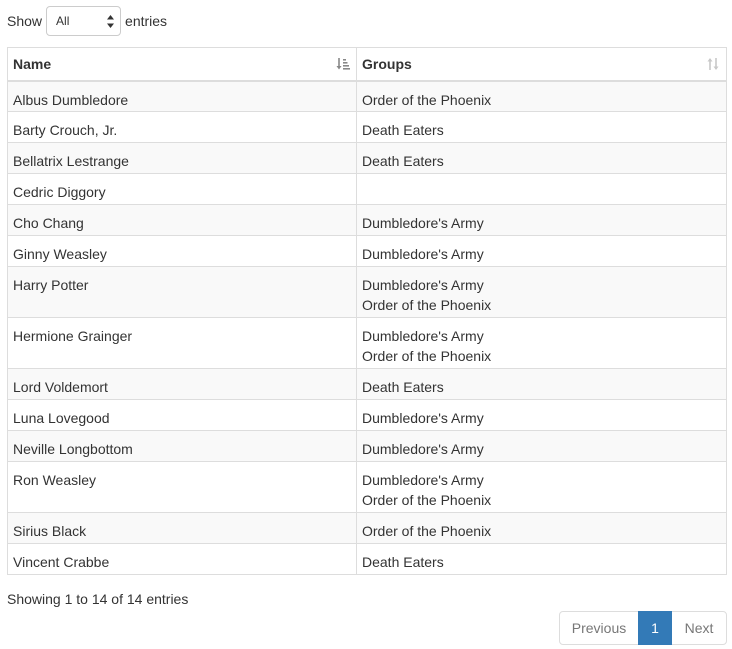 The image size is (732, 649). I want to click on cell-name: Lord Voldemort, so click(182, 384).